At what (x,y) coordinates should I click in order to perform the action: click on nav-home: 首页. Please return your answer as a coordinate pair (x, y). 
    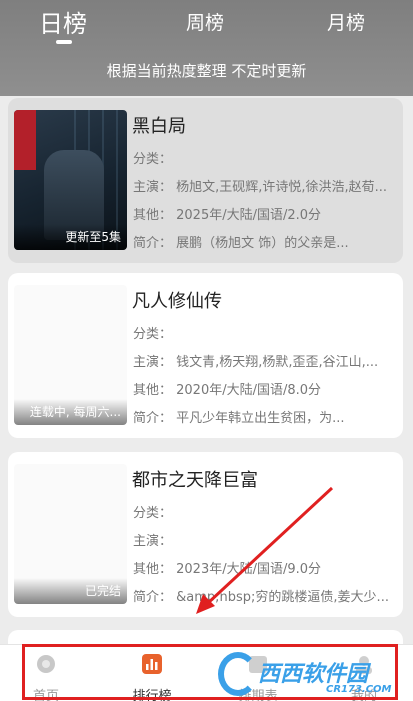
    Looking at the image, I should click on (46, 673).